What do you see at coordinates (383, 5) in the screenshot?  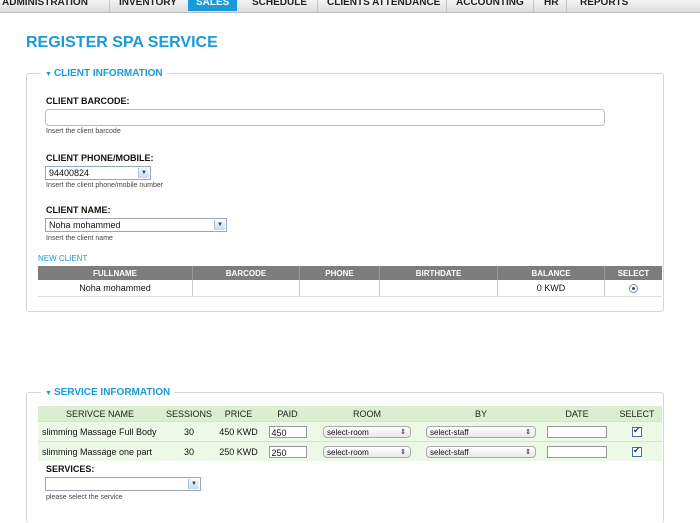 I see `tab-clients-attendance: CLIENTS ATTENDANCE` at bounding box center [383, 5].